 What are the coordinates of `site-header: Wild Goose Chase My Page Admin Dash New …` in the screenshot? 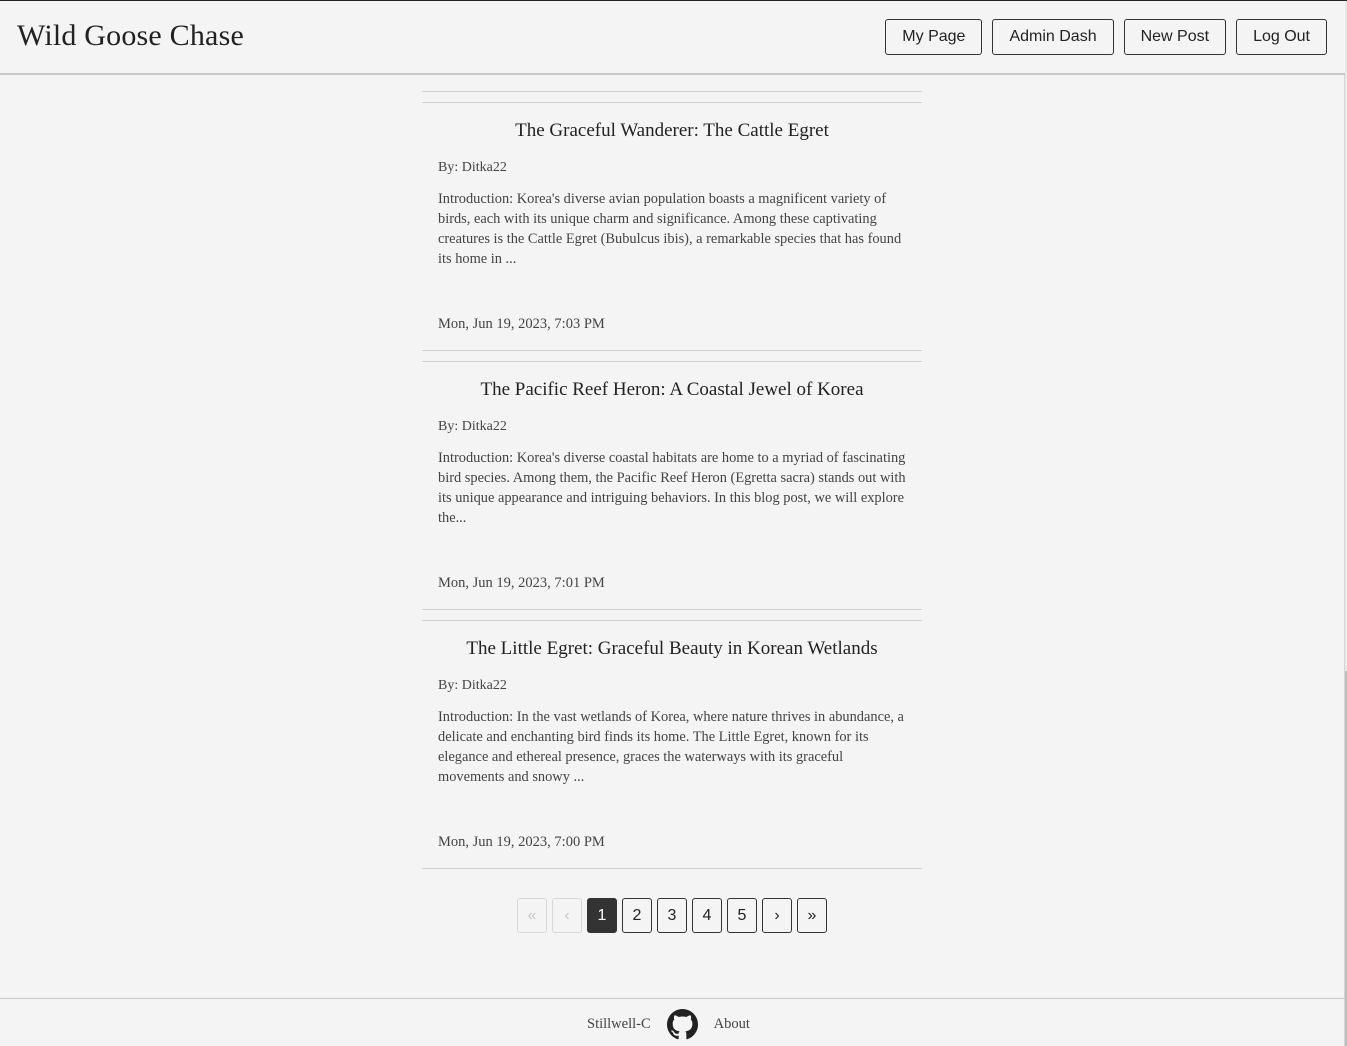 It's located at (672, 38).